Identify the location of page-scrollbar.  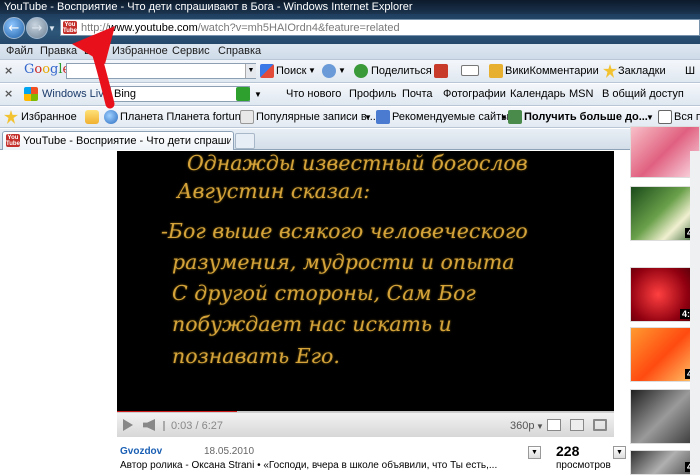
(695, 313).